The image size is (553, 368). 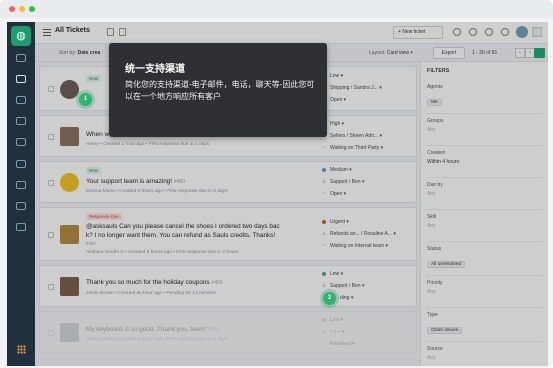 I want to click on settings-icon, so click(x=21, y=227).